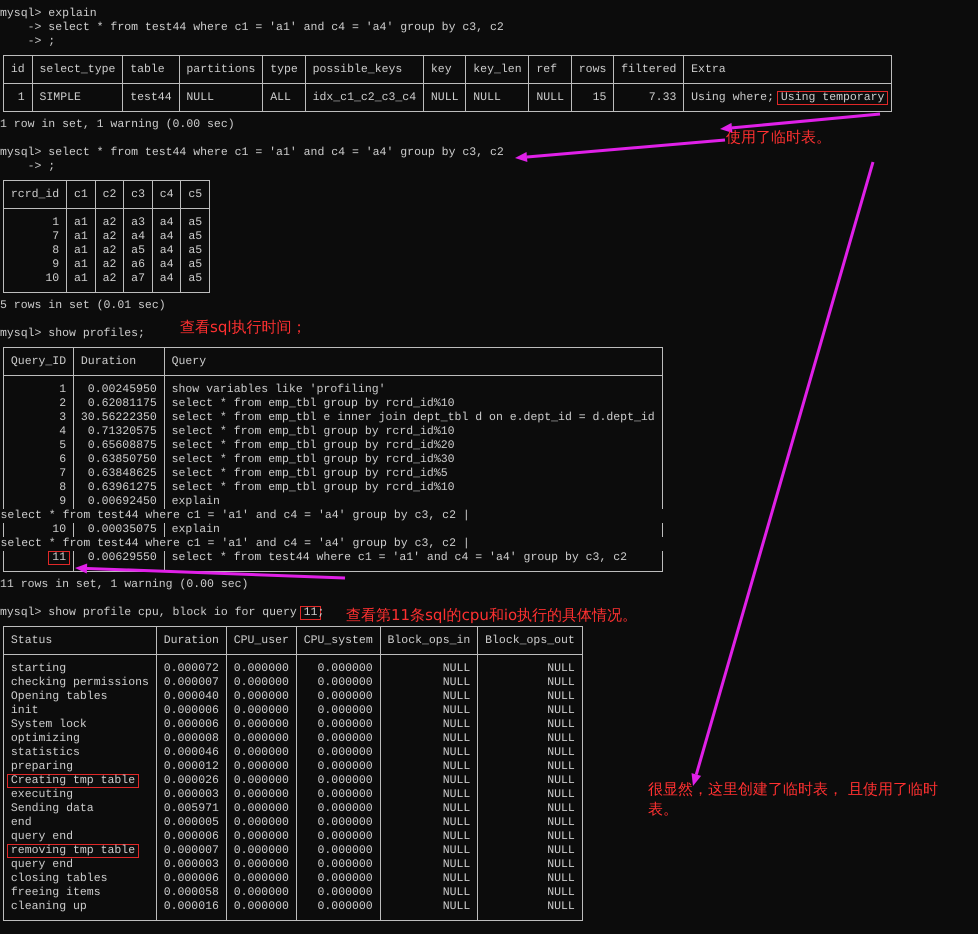 This screenshot has width=978, height=934. What do you see at coordinates (191, 906) in the screenshot?
I see `table-cell: 0.000016` at bounding box center [191, 906].